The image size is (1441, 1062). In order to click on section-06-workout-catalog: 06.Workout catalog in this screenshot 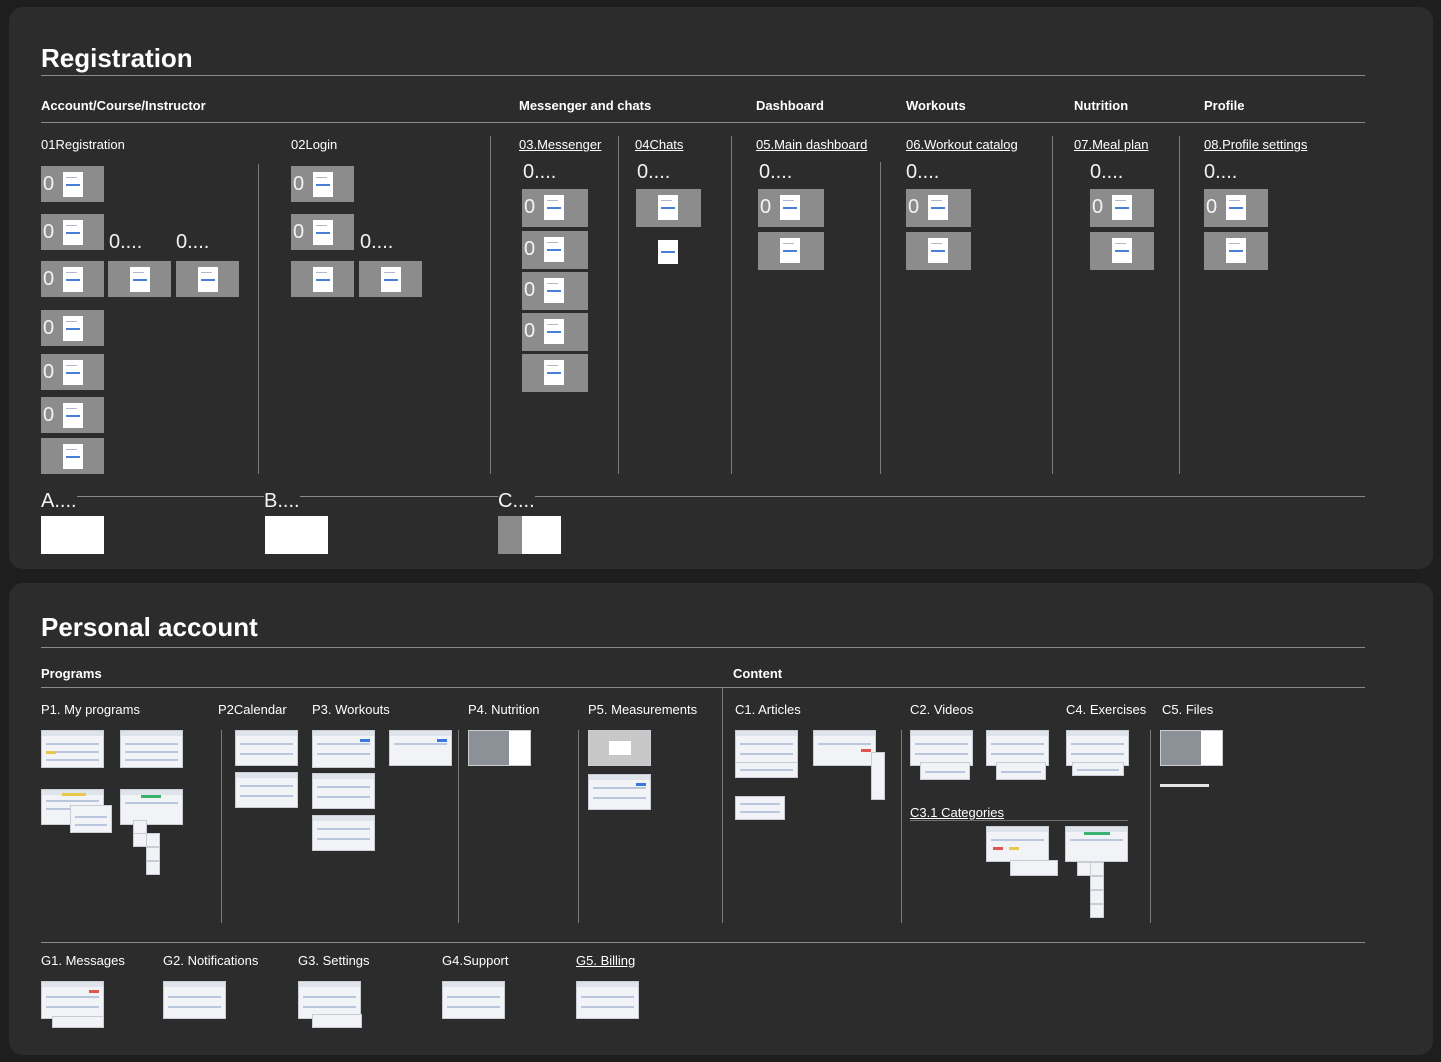, I will do `click(962, 144)`.